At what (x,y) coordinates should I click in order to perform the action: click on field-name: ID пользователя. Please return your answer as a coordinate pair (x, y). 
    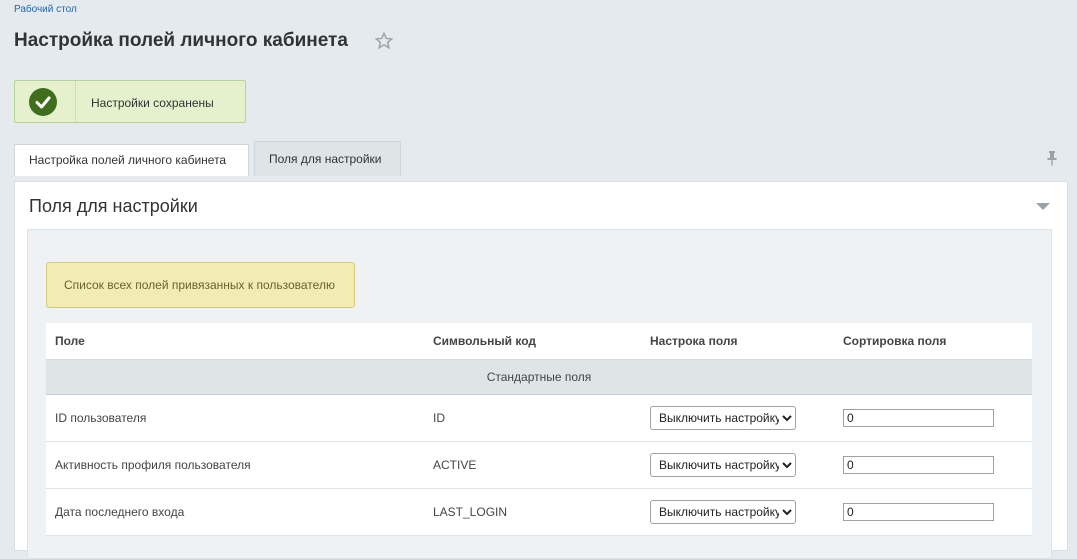
    Looking at the image, I should click on (235, 418).